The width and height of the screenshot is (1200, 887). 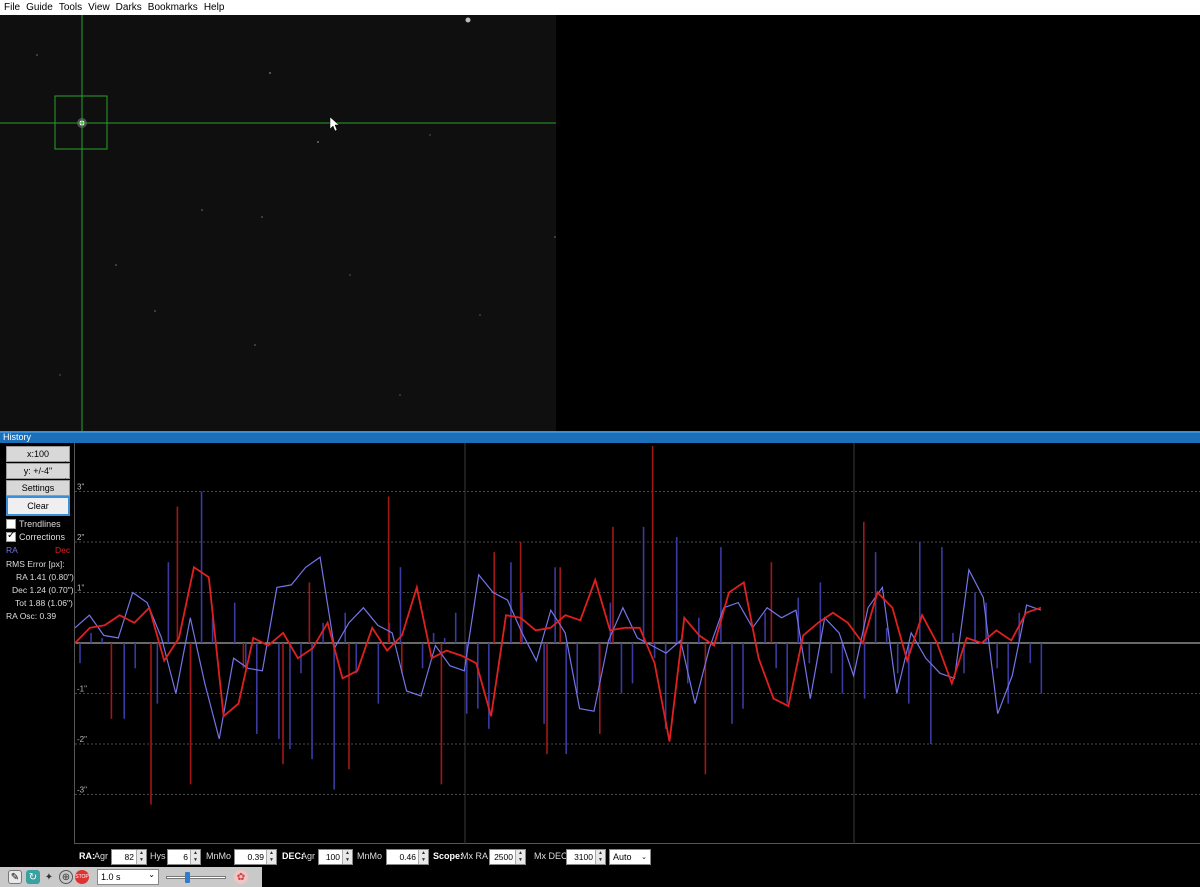 I want to click on dec-mnmo-value: 0.46, so click(x=407, y=857).